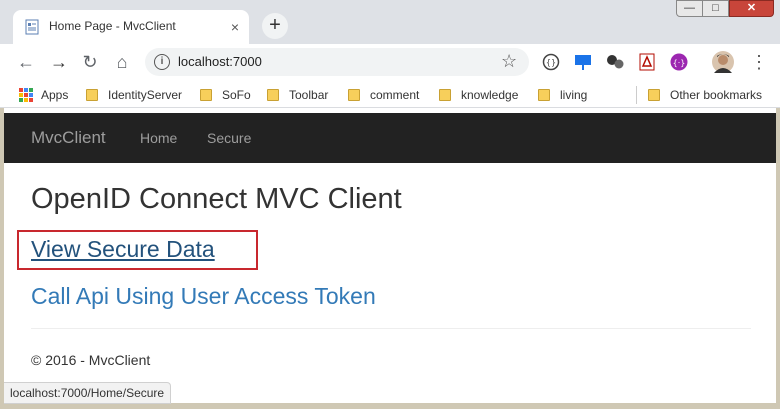 Image resolution: width=780 pixels, height=409 pixels. I want to click on window-frame-right, so click(778, 258).